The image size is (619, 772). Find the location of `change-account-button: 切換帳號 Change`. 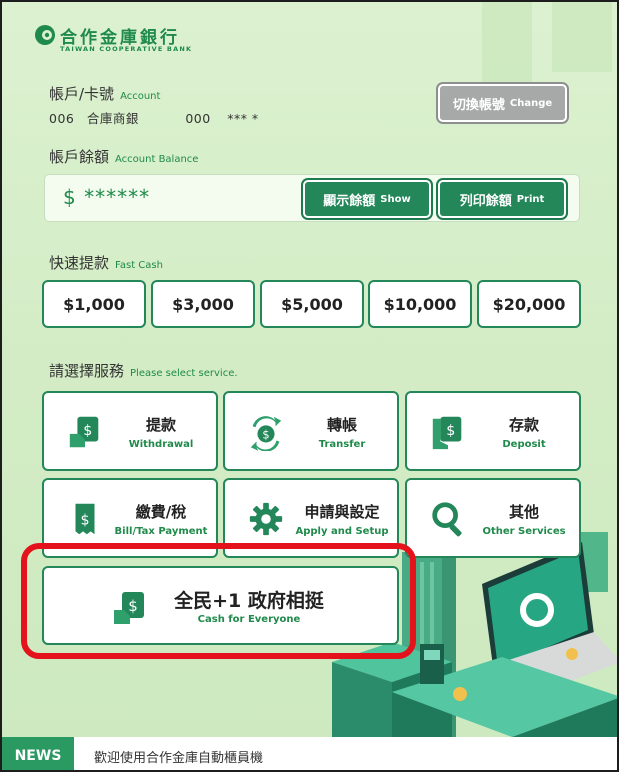

change-account-button: 切換帳號 Change is located at coordinates (502, 103).